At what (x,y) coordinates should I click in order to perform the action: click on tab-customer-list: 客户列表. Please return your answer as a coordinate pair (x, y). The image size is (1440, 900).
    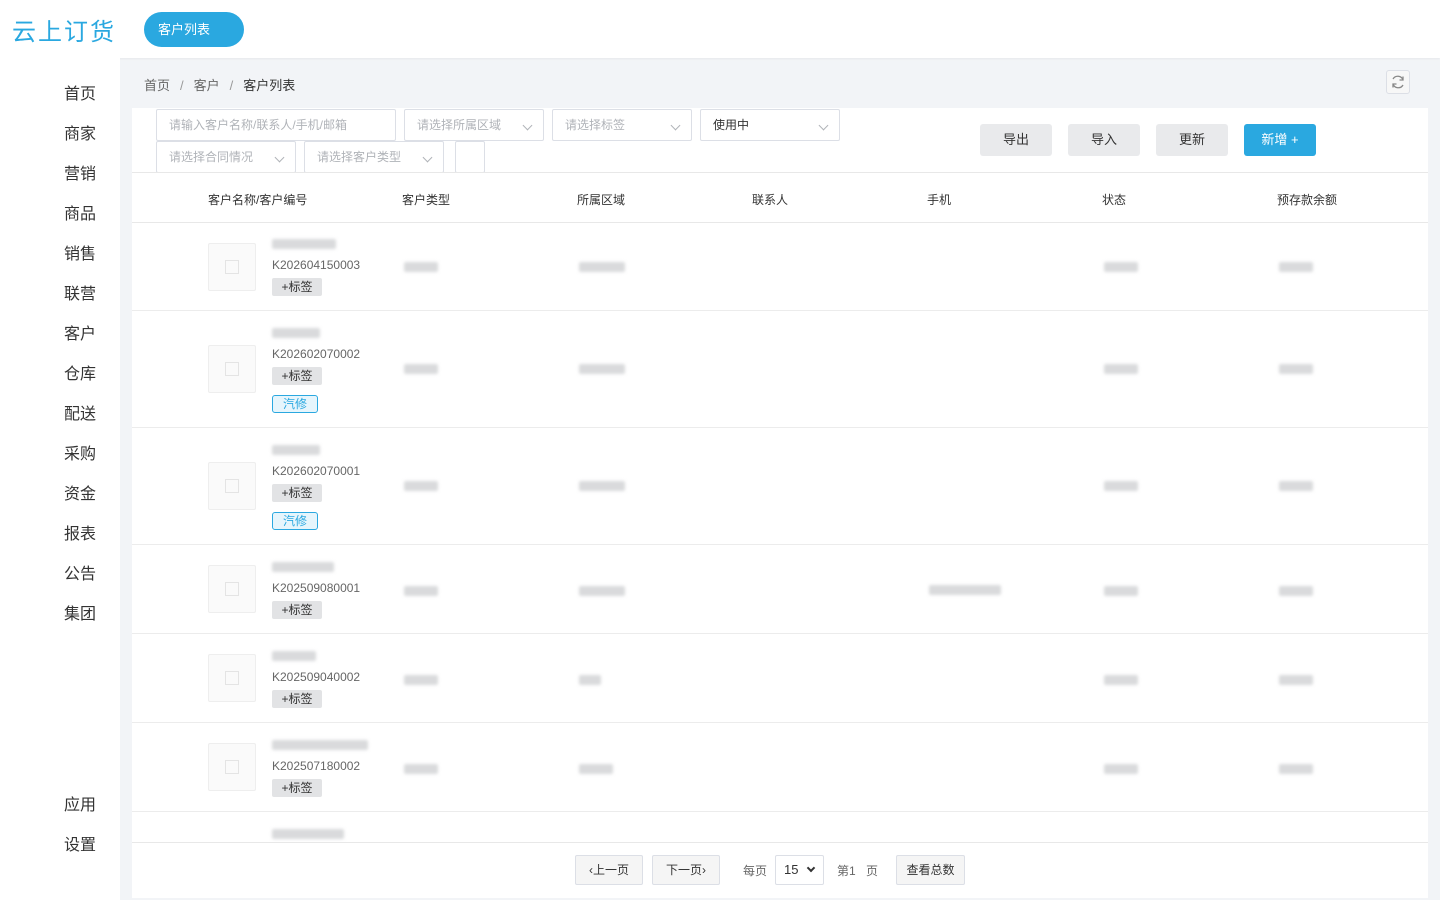
    Looking at the image, I should click on (194, 29).